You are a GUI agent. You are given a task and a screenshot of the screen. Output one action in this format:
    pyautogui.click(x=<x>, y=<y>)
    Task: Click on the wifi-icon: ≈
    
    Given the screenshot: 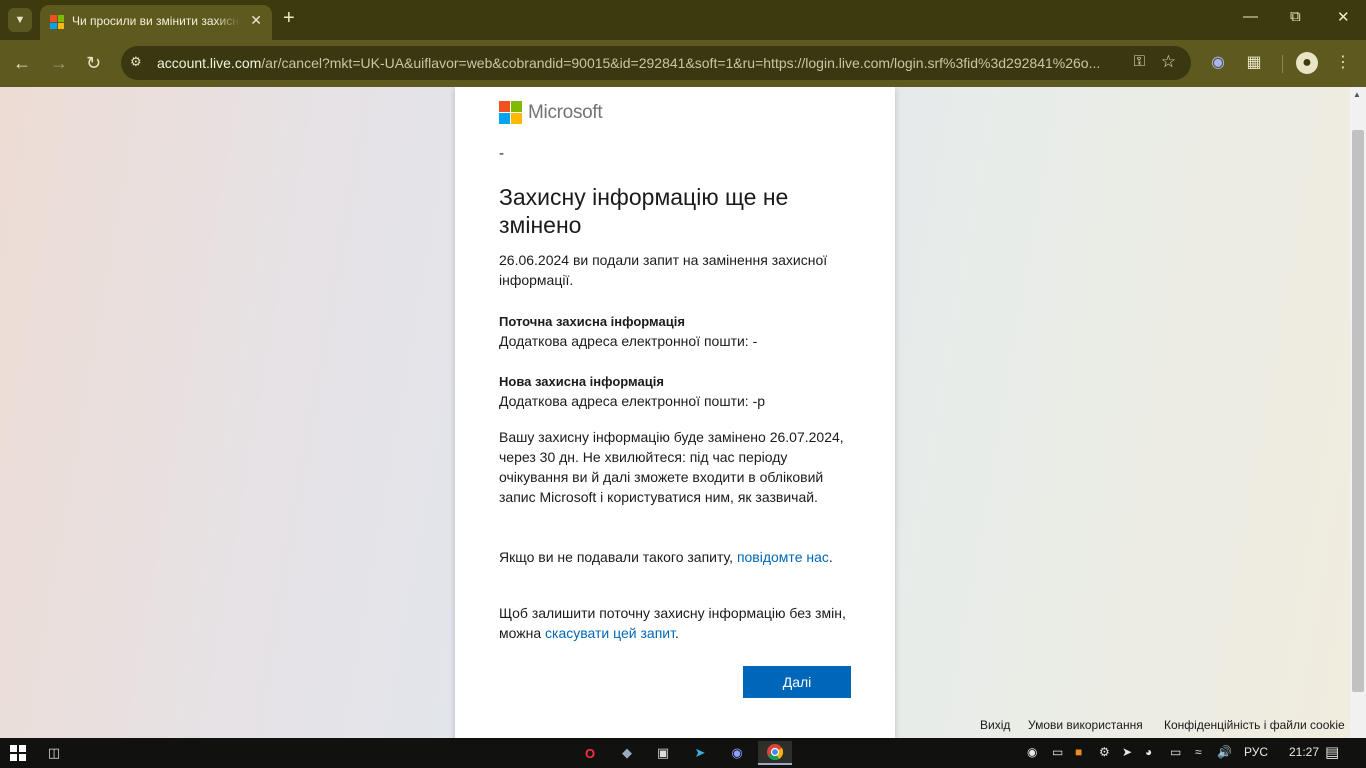 What is the action you would take?
    pyautogui.click(x=1198, y=752)
    